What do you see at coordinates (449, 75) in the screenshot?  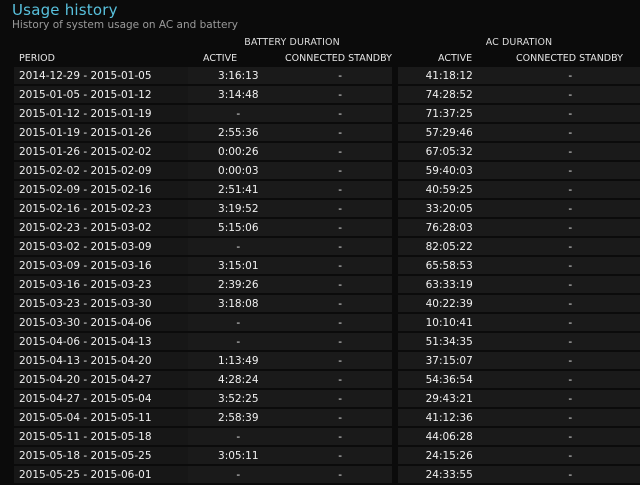 I see `ac-active-cell: 41:18:12` at bounding box center [449, 75].